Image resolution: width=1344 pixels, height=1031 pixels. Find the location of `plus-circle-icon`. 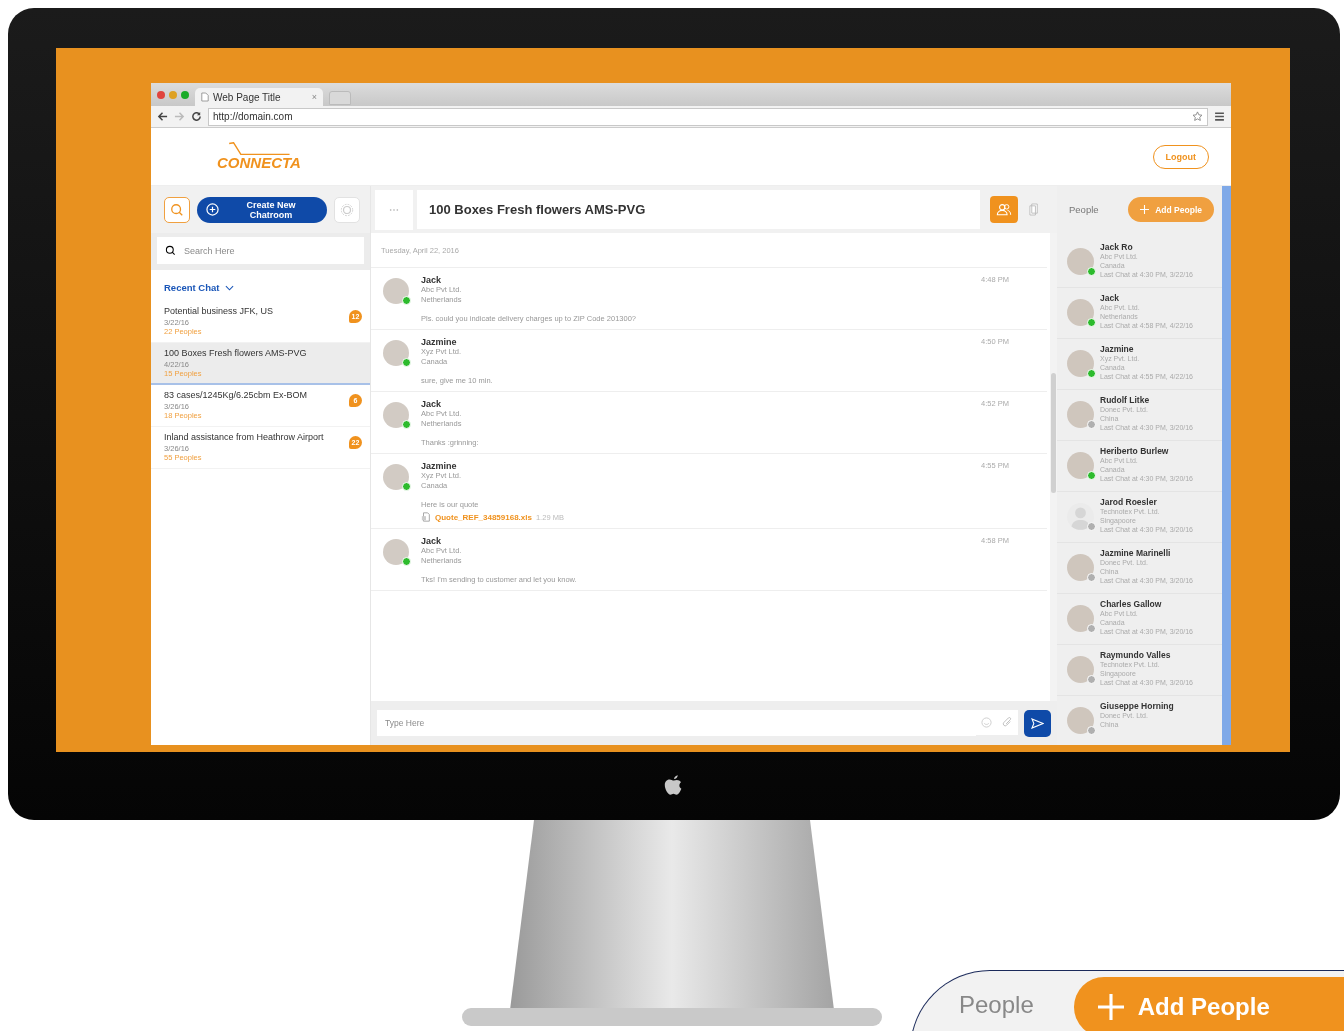

plus-circle-icon is located at coordinates (212, 209).